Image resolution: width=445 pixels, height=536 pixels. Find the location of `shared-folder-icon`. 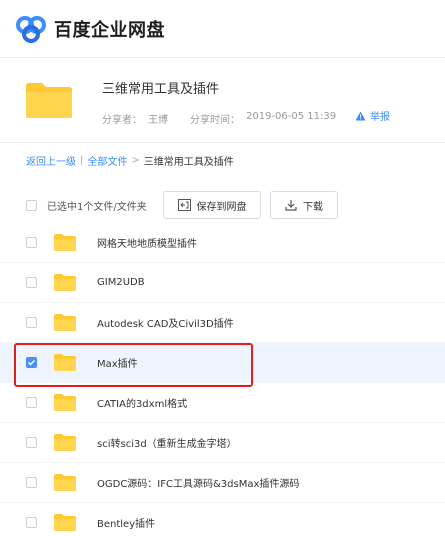

shared-folder-icon is located at coordinates (49, 100).